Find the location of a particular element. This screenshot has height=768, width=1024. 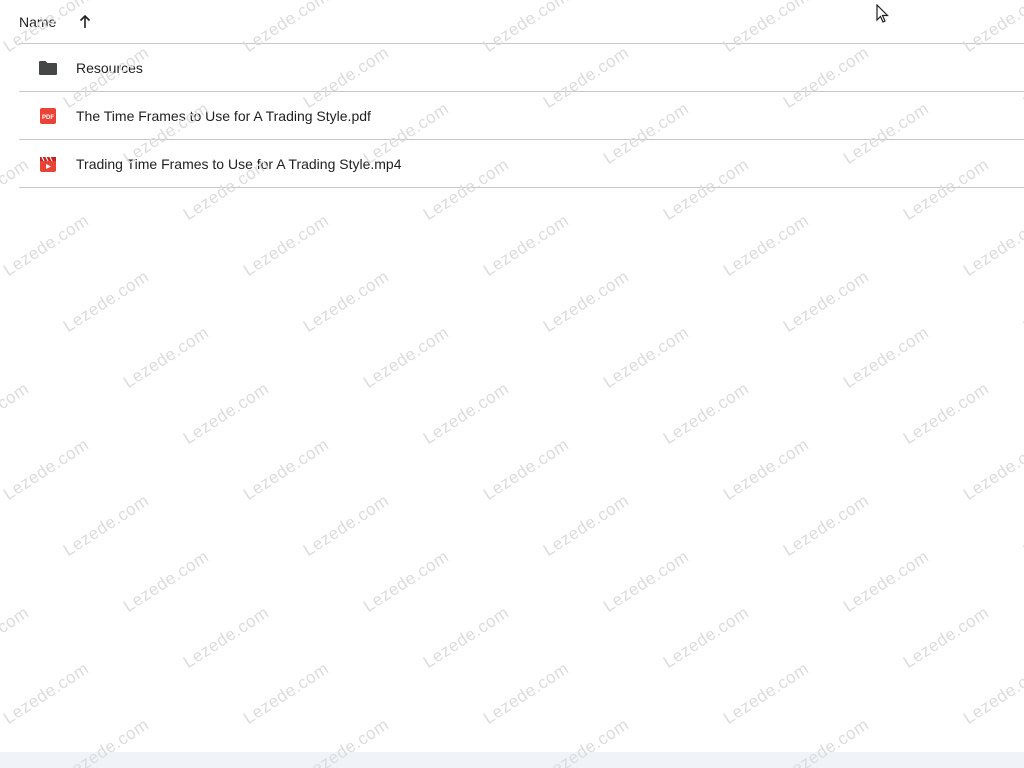

list-header: Name is located at coordinates (521, 22).